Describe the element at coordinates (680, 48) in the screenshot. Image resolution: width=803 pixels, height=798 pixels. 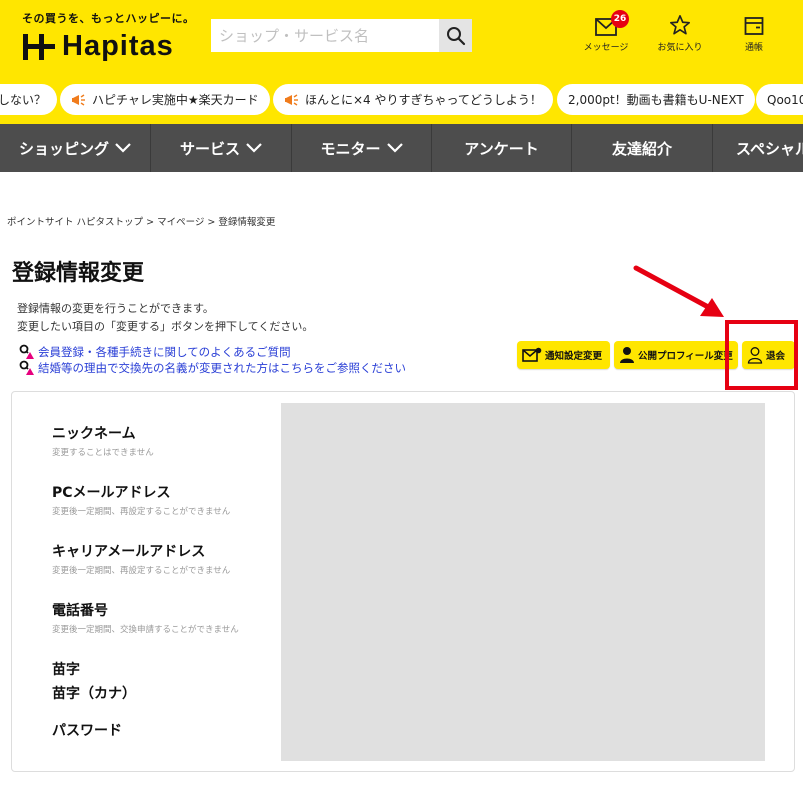
I see `favorites-label: お気に入り` at that location.